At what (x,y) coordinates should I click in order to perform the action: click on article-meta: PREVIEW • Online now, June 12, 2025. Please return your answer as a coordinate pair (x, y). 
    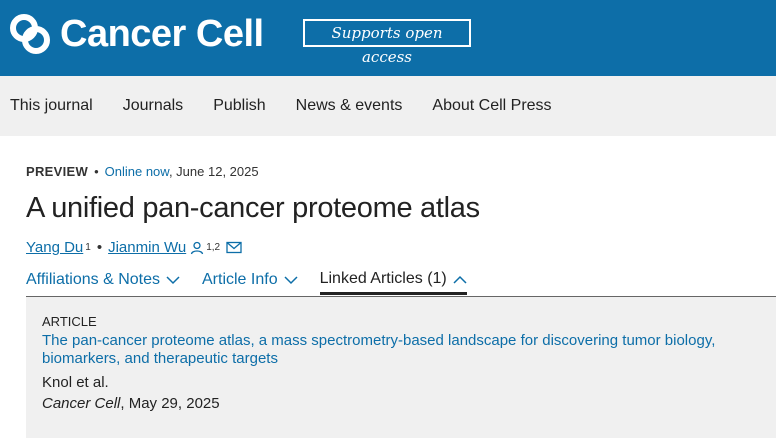
    Looking at the image, I should click on (142, 171).